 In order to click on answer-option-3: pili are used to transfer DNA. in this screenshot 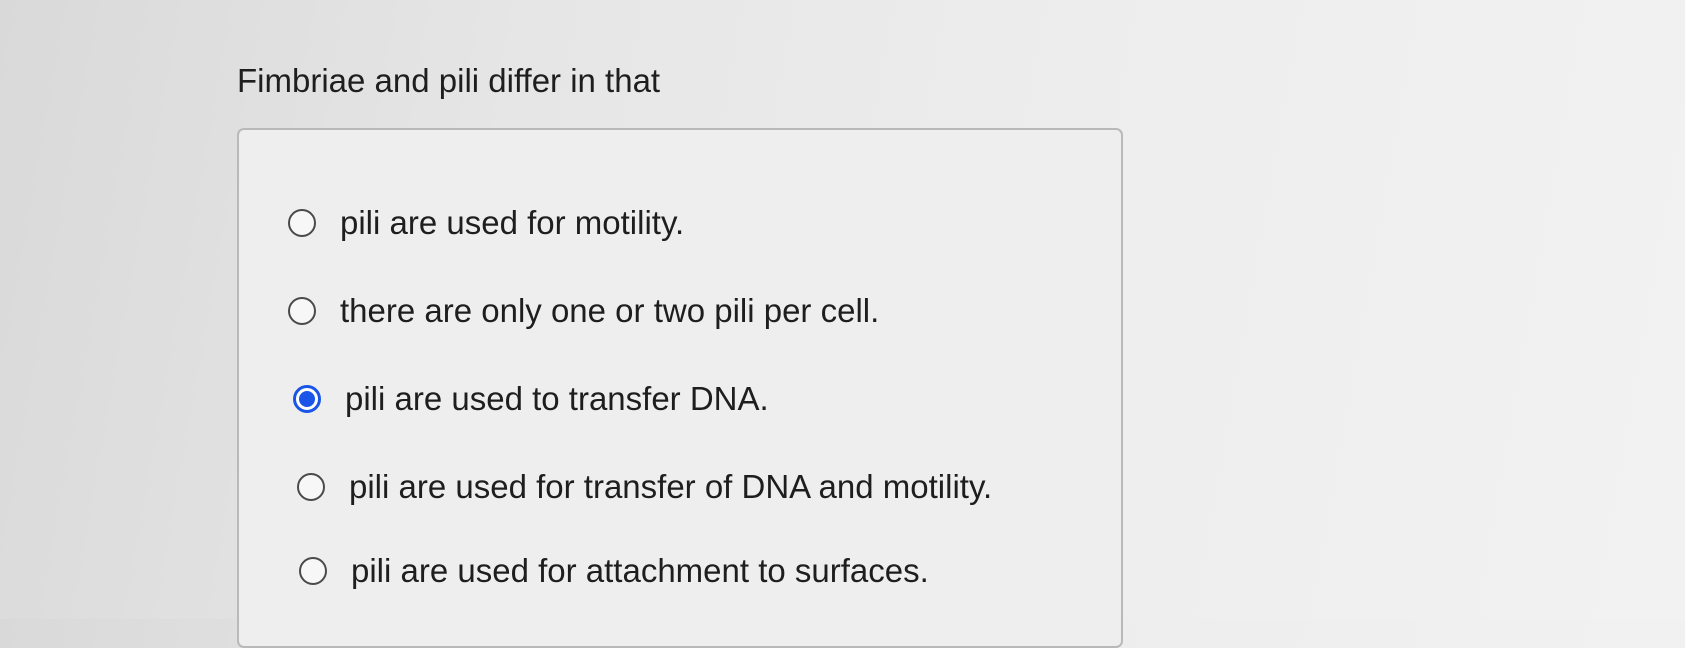, I will do `click(531, 399)`.